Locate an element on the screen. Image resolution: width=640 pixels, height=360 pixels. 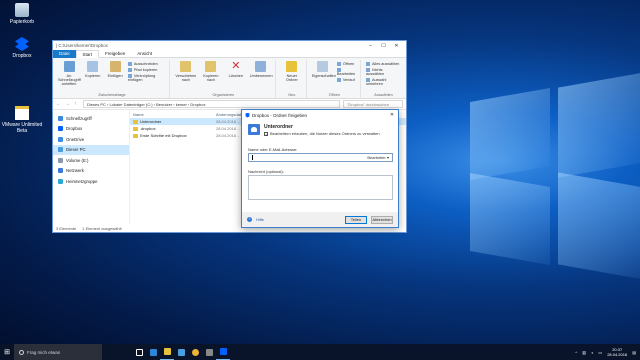
new-folder-icon is located at coordinates (292, 66).